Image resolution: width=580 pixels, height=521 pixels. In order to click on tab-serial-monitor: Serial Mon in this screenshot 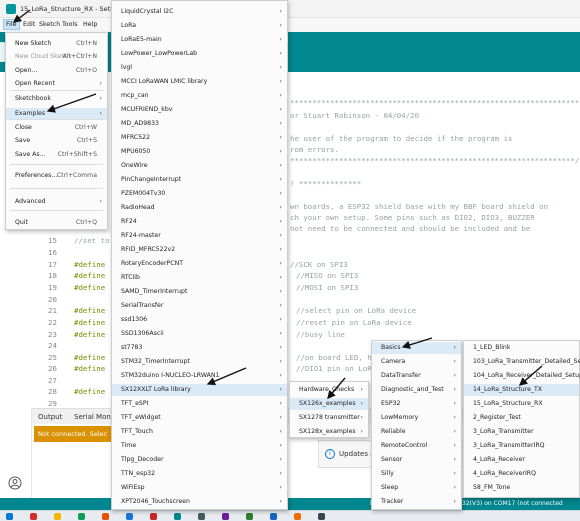, I will do `click(92, 417)`.